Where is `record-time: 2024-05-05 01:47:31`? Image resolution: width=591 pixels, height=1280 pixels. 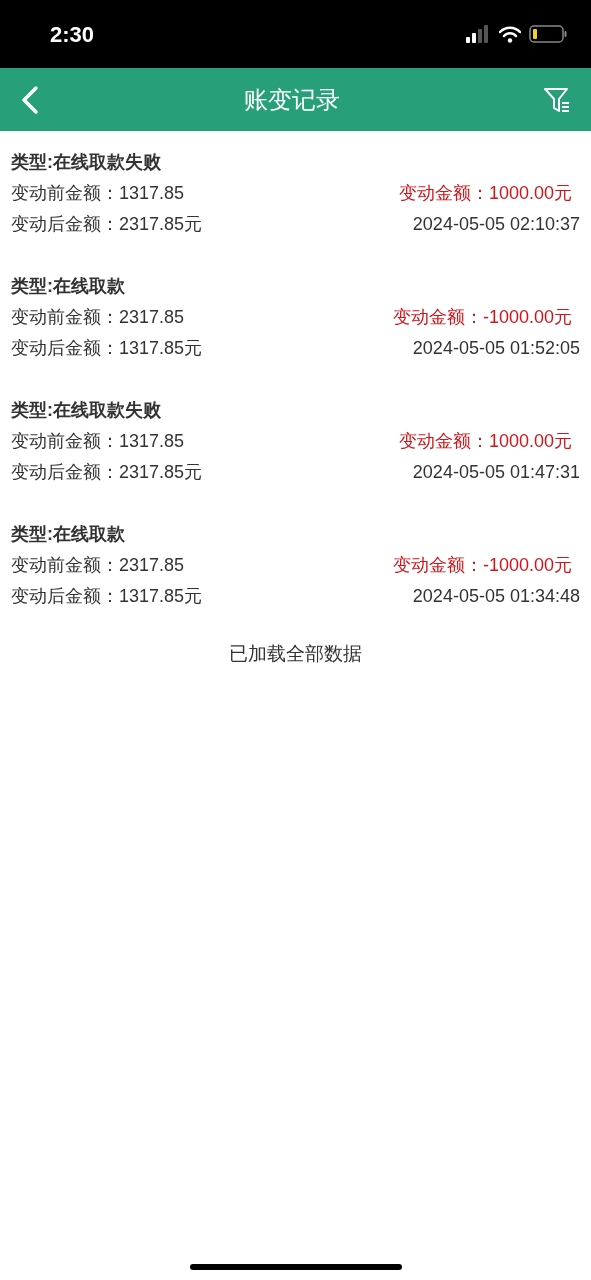
record-time: 2024-05-05 01:47:31 is located at coordinates (496, 472).